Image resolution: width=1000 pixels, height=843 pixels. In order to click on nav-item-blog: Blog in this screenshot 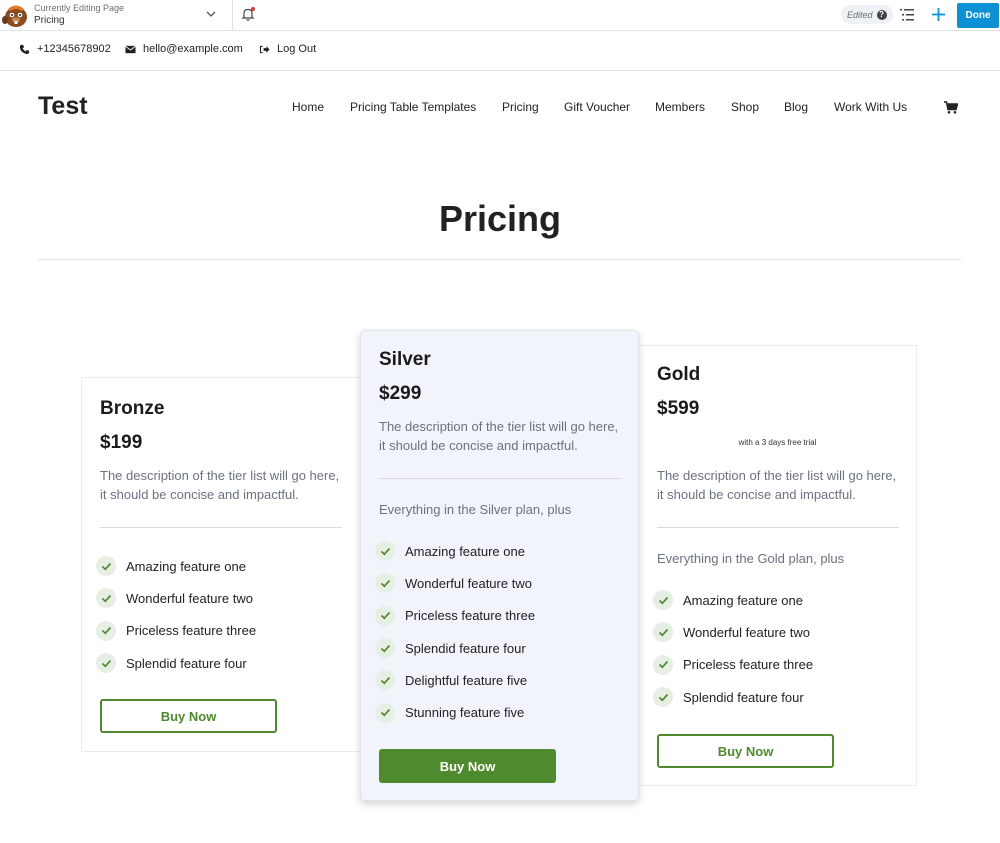, I will do `click(796, 107)`.